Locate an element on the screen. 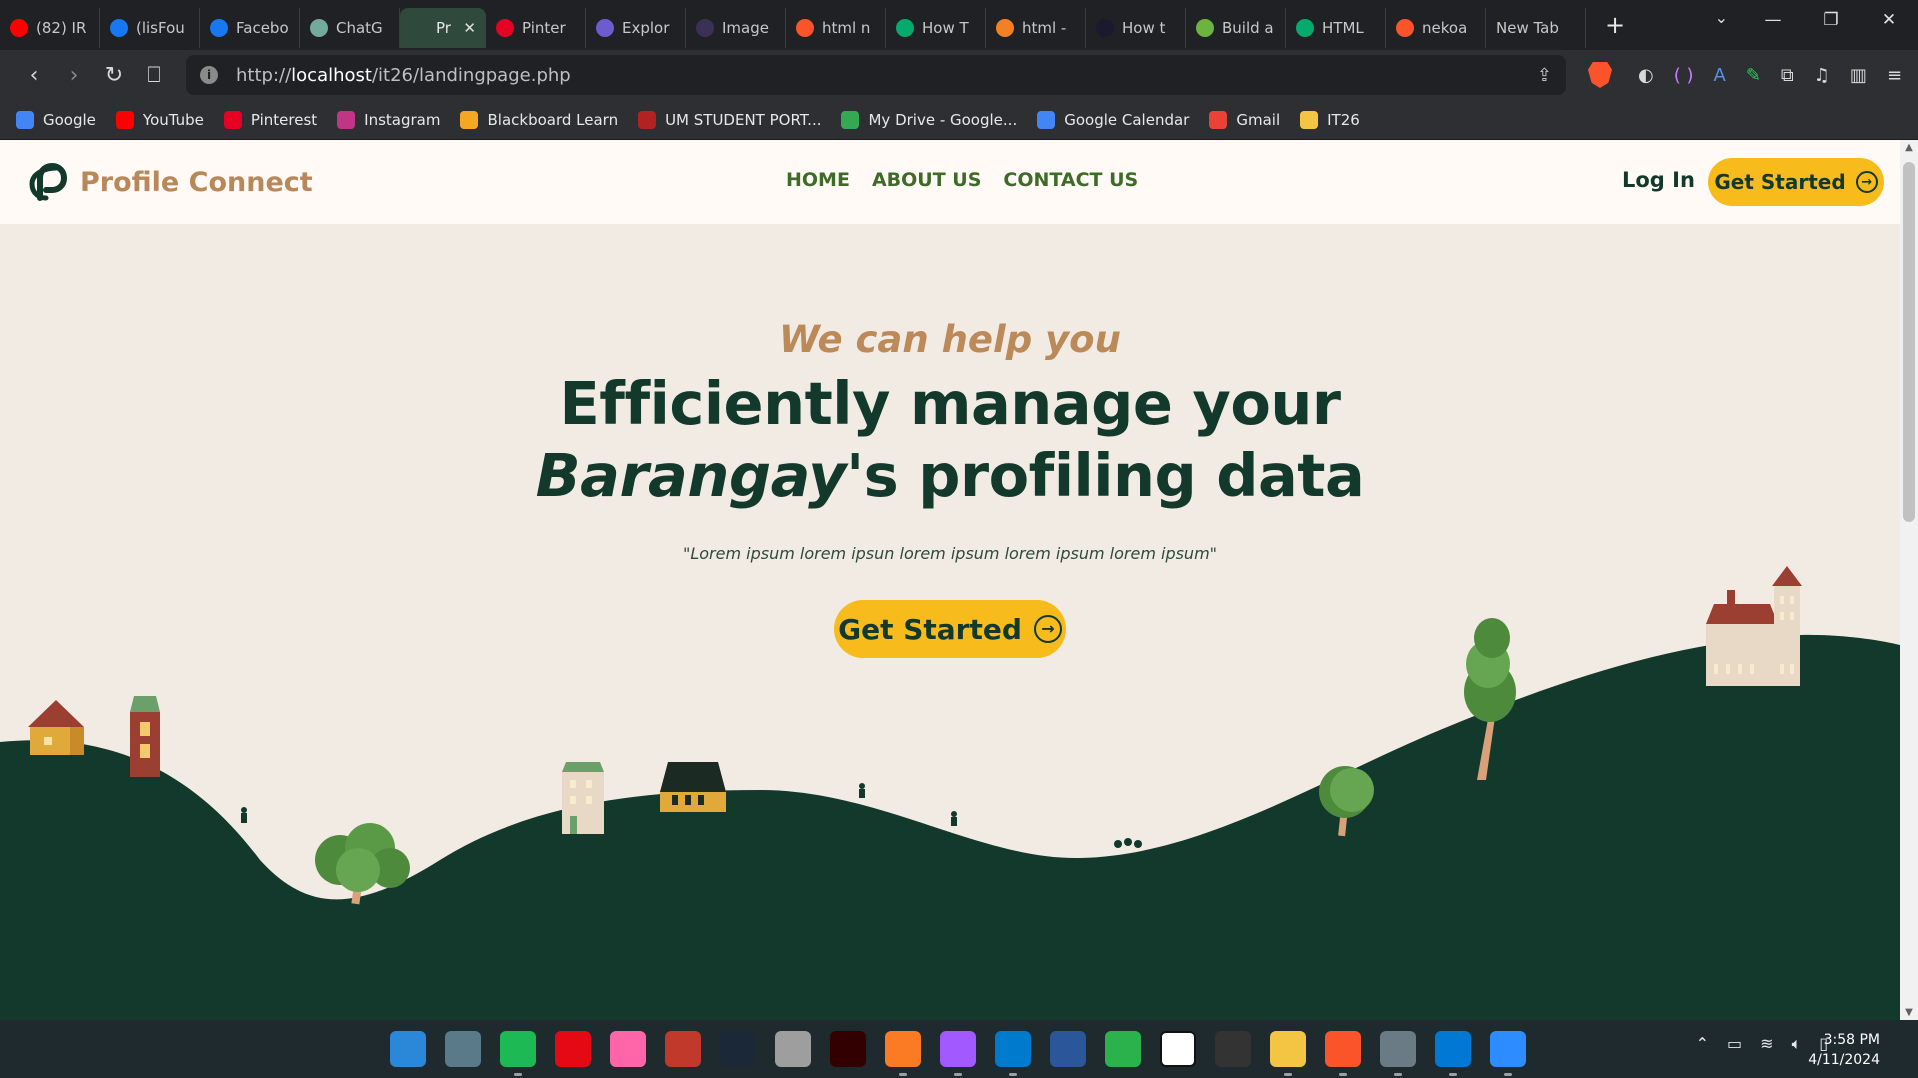  browser-tab: New Tab is located at coordinates (1536, 28).